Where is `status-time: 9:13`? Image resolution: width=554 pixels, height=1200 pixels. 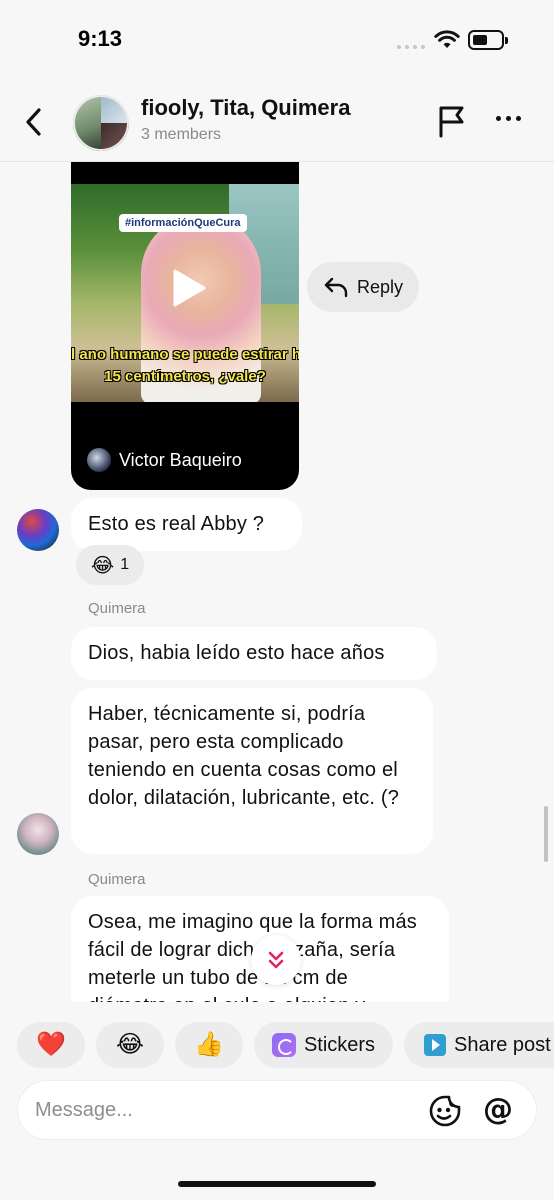 status-time: 9:13 is located at coordinates (100, 38).